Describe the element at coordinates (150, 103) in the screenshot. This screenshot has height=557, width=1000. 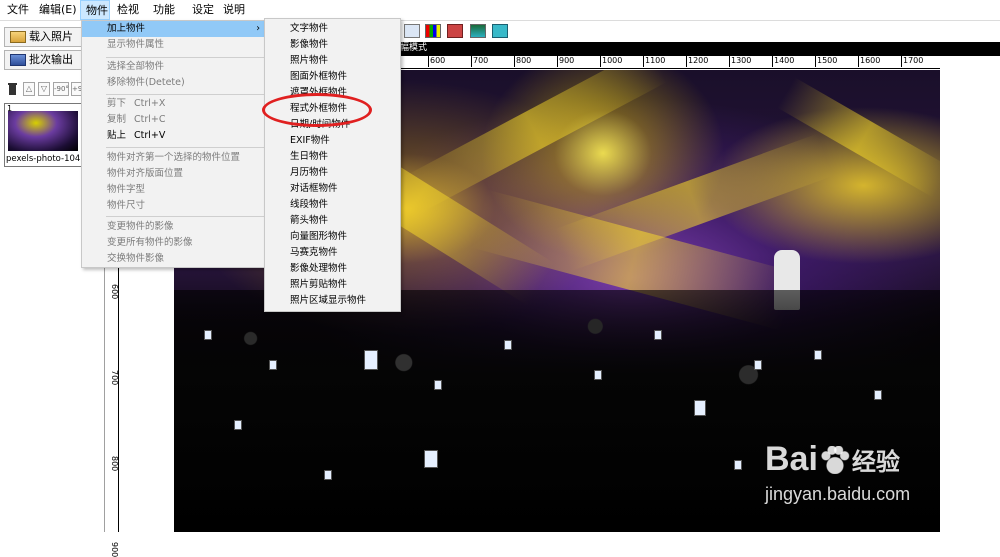
I see `menu-cut-shortcut: Ctrl+X` at that location.